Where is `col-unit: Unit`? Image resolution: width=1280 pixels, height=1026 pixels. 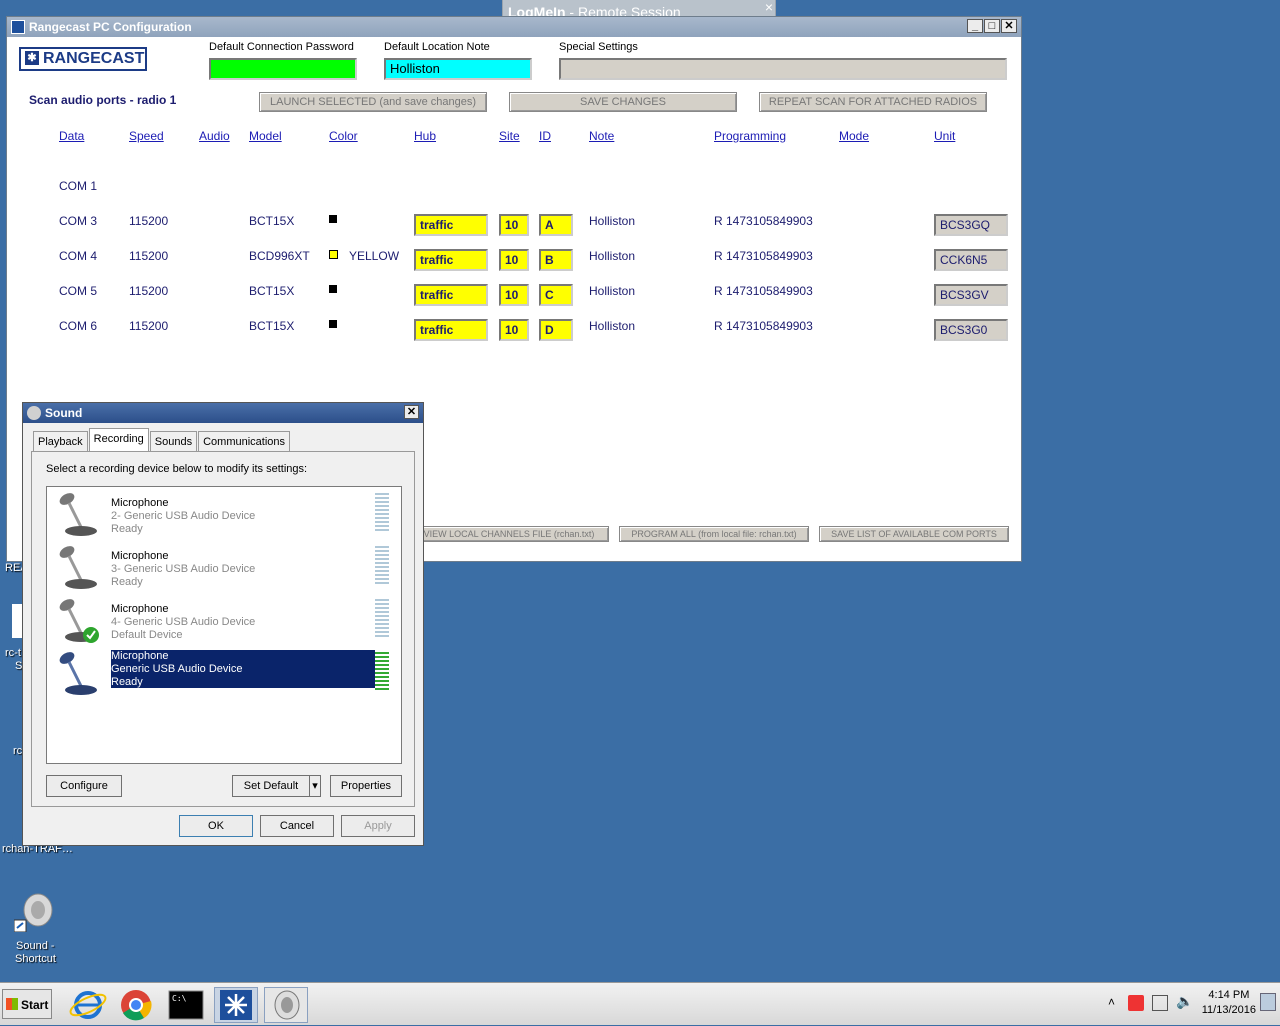 col-unit: Unit is located at coordinates (944, 136).